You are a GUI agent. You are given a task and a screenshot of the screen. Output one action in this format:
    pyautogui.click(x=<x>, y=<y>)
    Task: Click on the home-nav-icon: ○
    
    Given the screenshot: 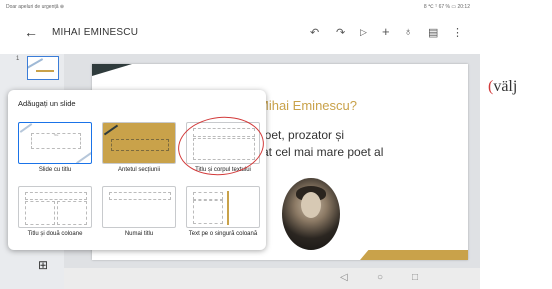 What is the action you would take?
    pyautogui.click(x=380, y=277)
    